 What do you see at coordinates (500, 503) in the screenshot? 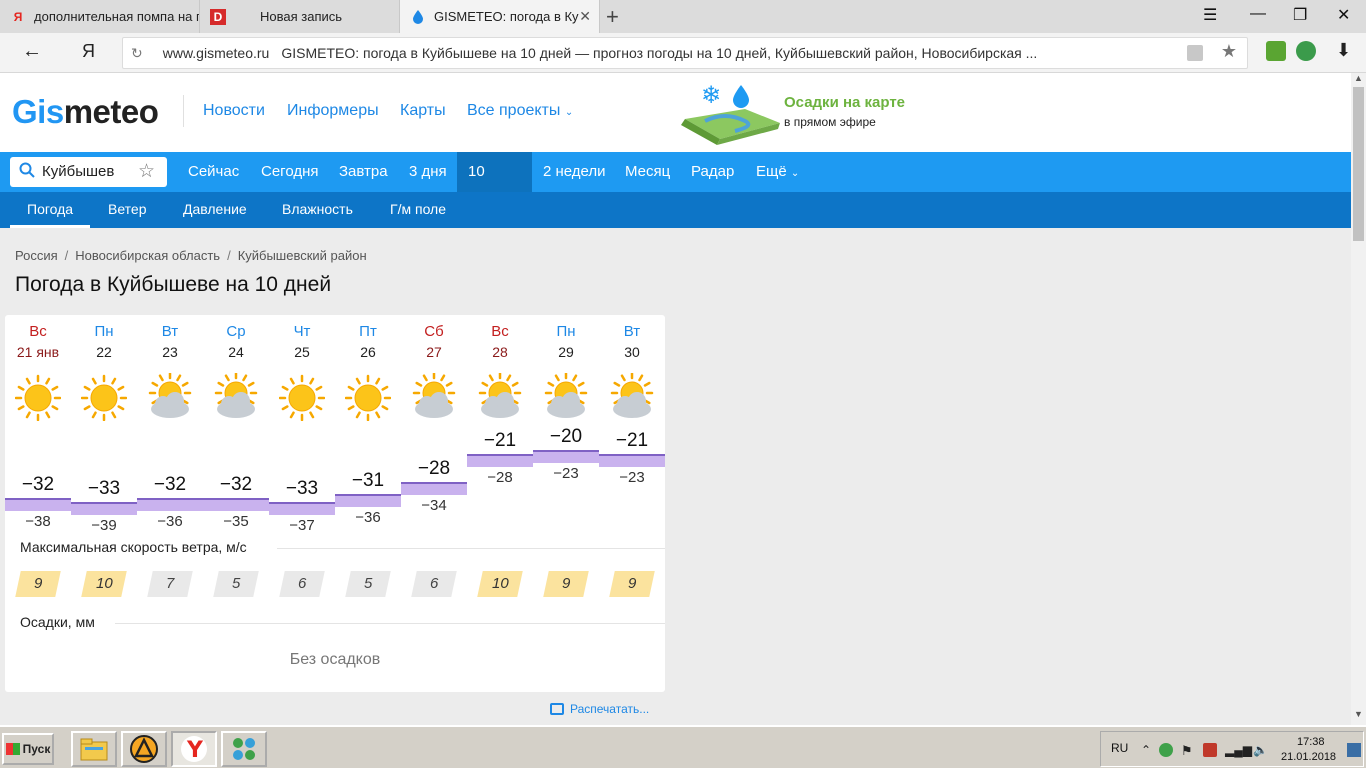
I see `forecast-day-column: Вс 28 −21 −28 10` at bounding box center [500, 503].